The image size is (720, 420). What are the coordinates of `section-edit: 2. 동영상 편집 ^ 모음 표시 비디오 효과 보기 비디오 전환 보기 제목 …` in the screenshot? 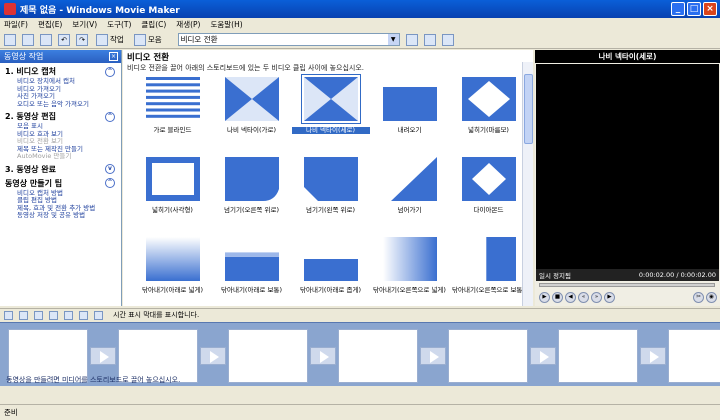 It's located at (60, 136).